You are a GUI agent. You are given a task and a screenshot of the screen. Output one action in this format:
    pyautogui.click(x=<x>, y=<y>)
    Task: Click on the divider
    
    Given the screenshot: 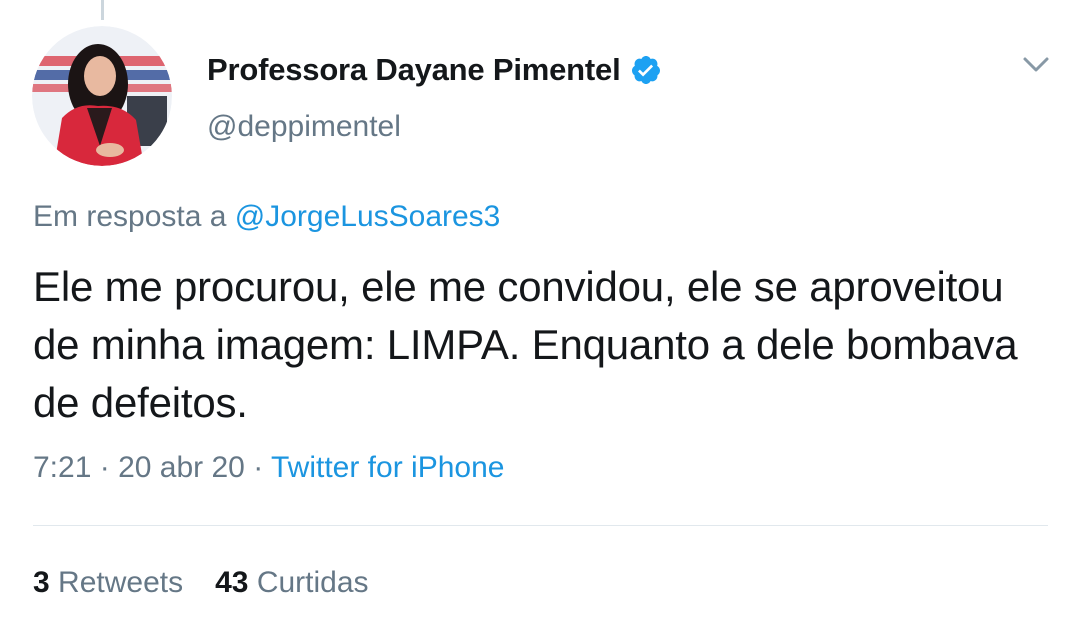 What is the action you would take?
    pyautogui.click(x=540, y=525)
    